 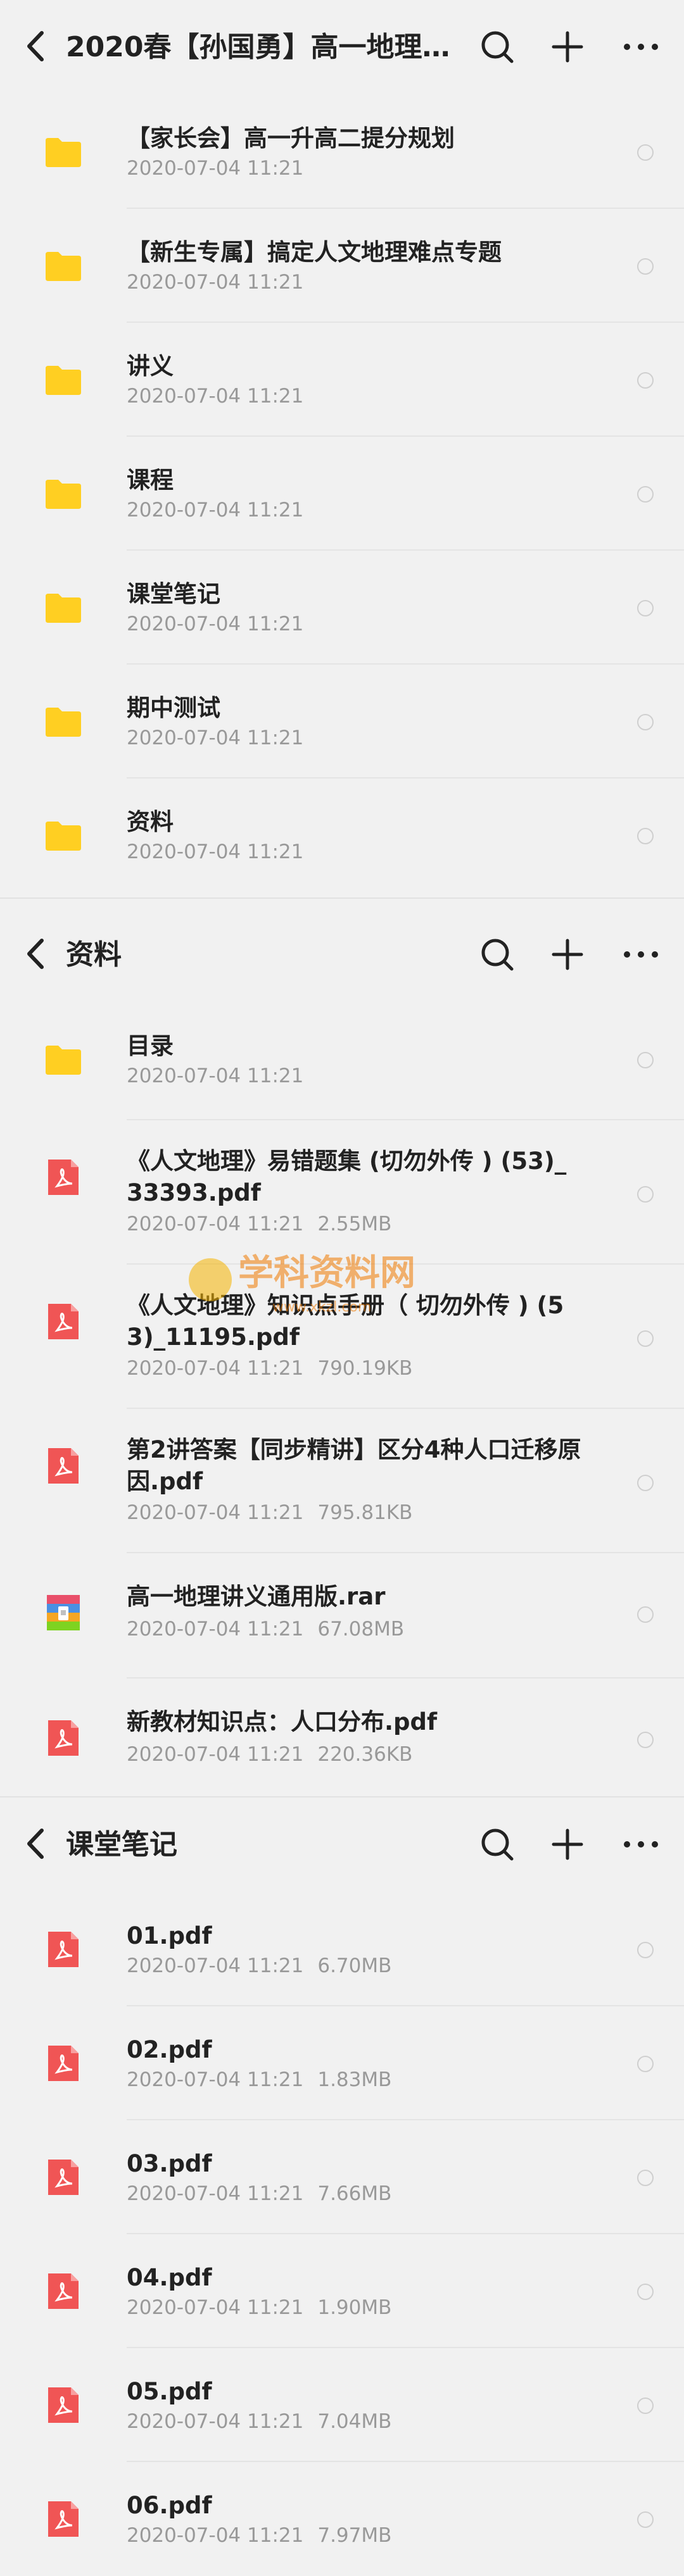 What do you see at coordinates (150, 1046) in the screenshot?
I see `file-name: 目录` at bounding box center [150, 1046].